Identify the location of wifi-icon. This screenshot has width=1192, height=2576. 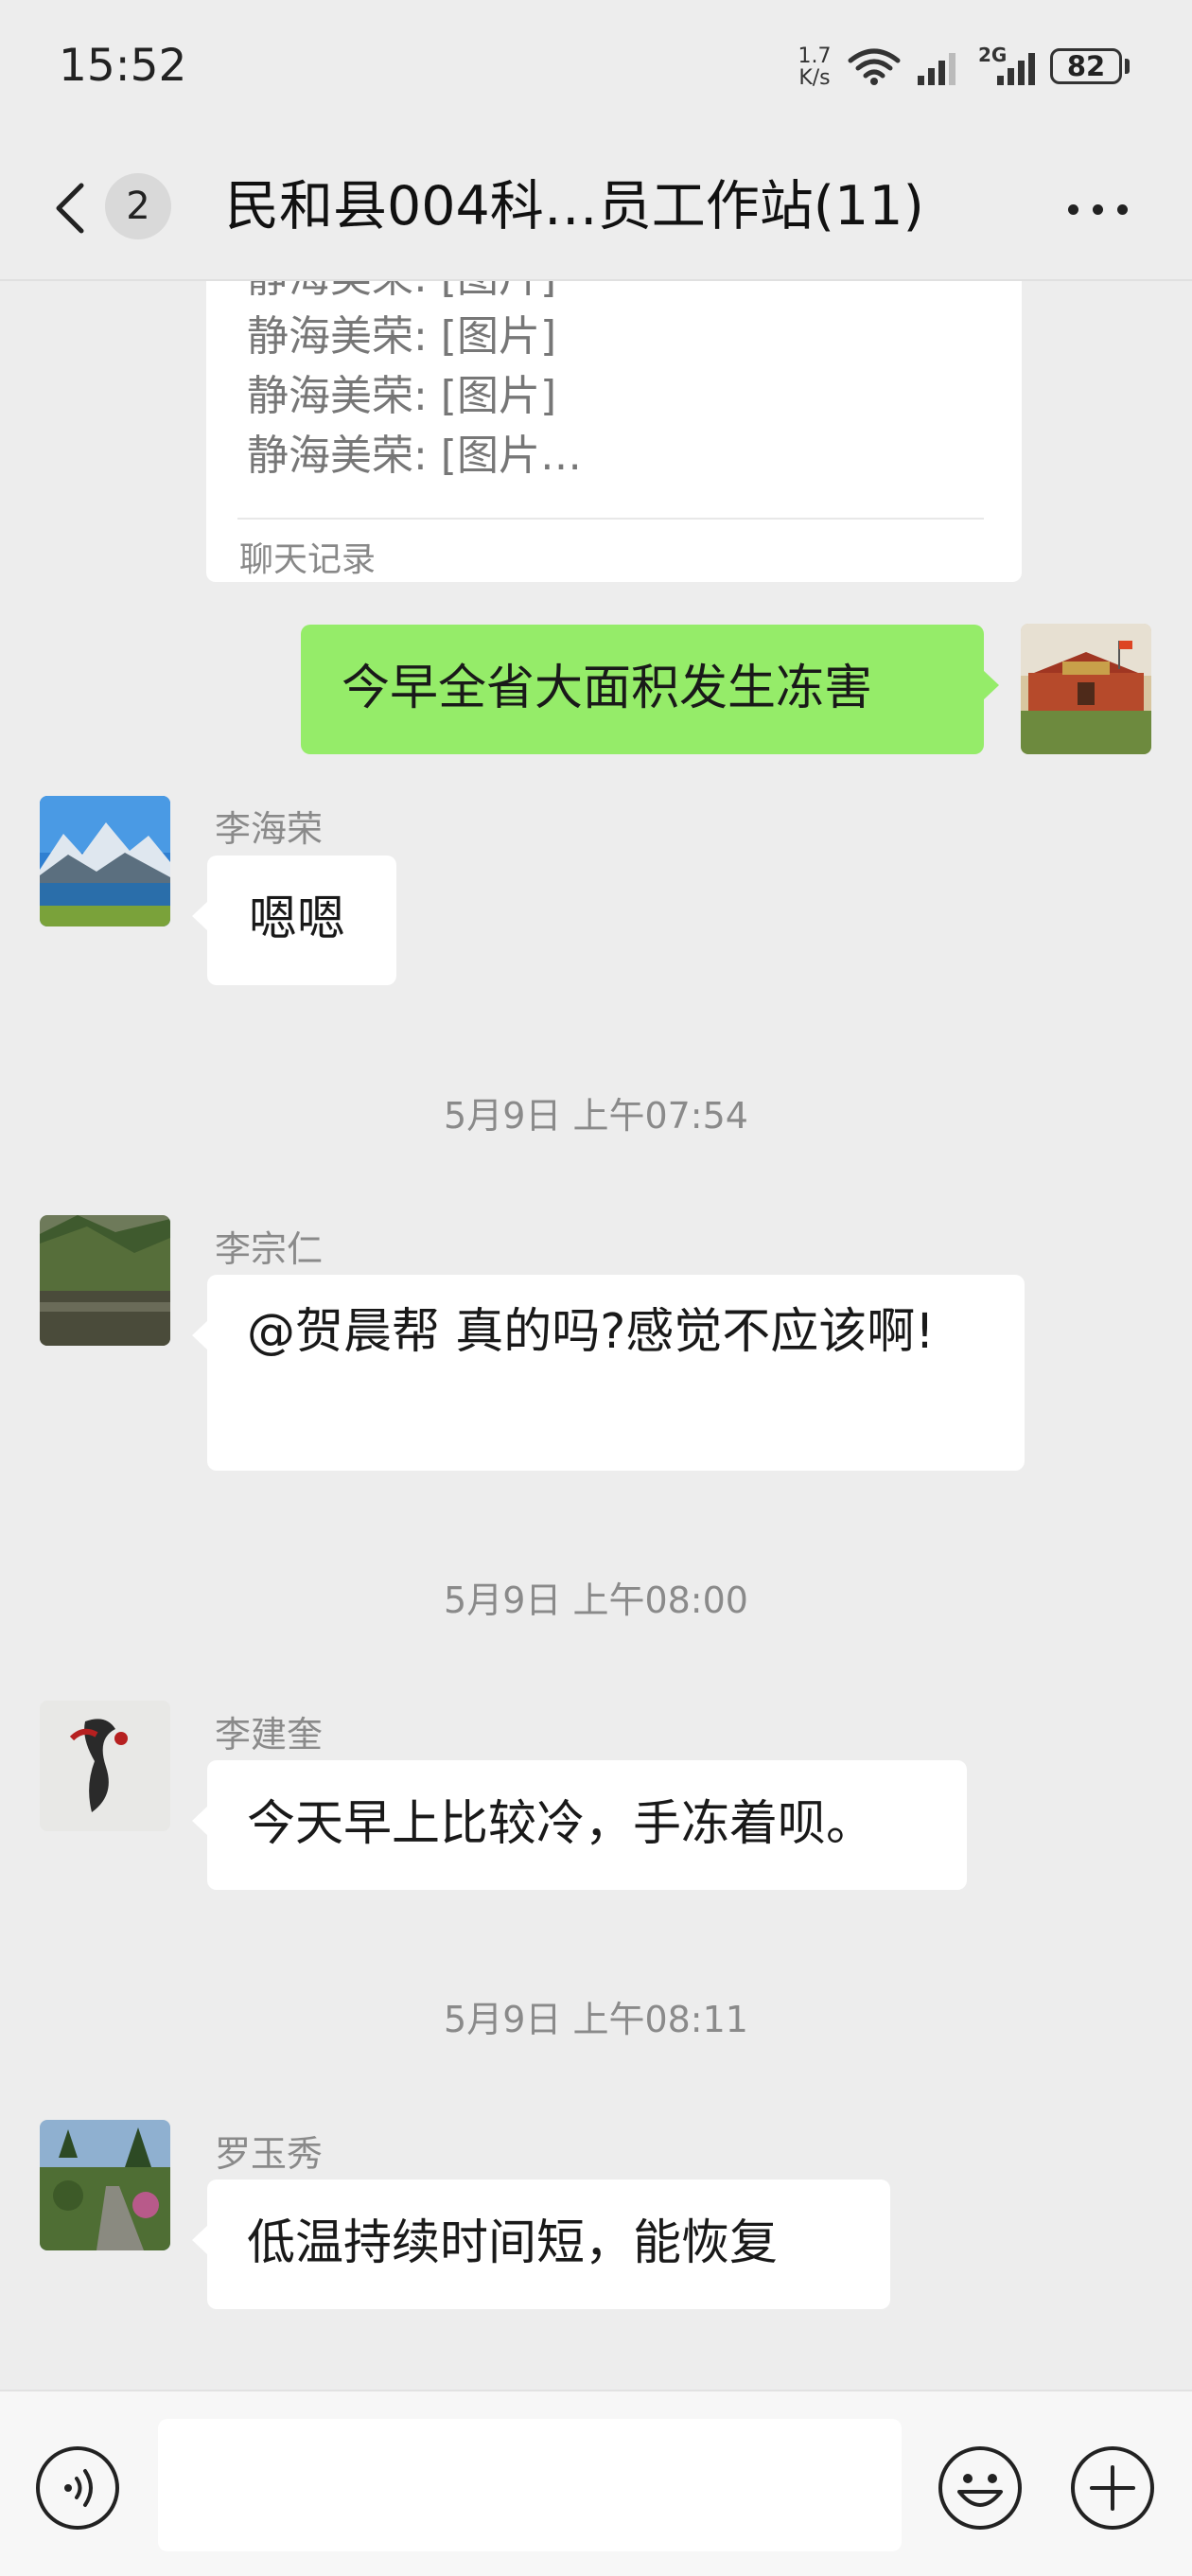
(874, 66).